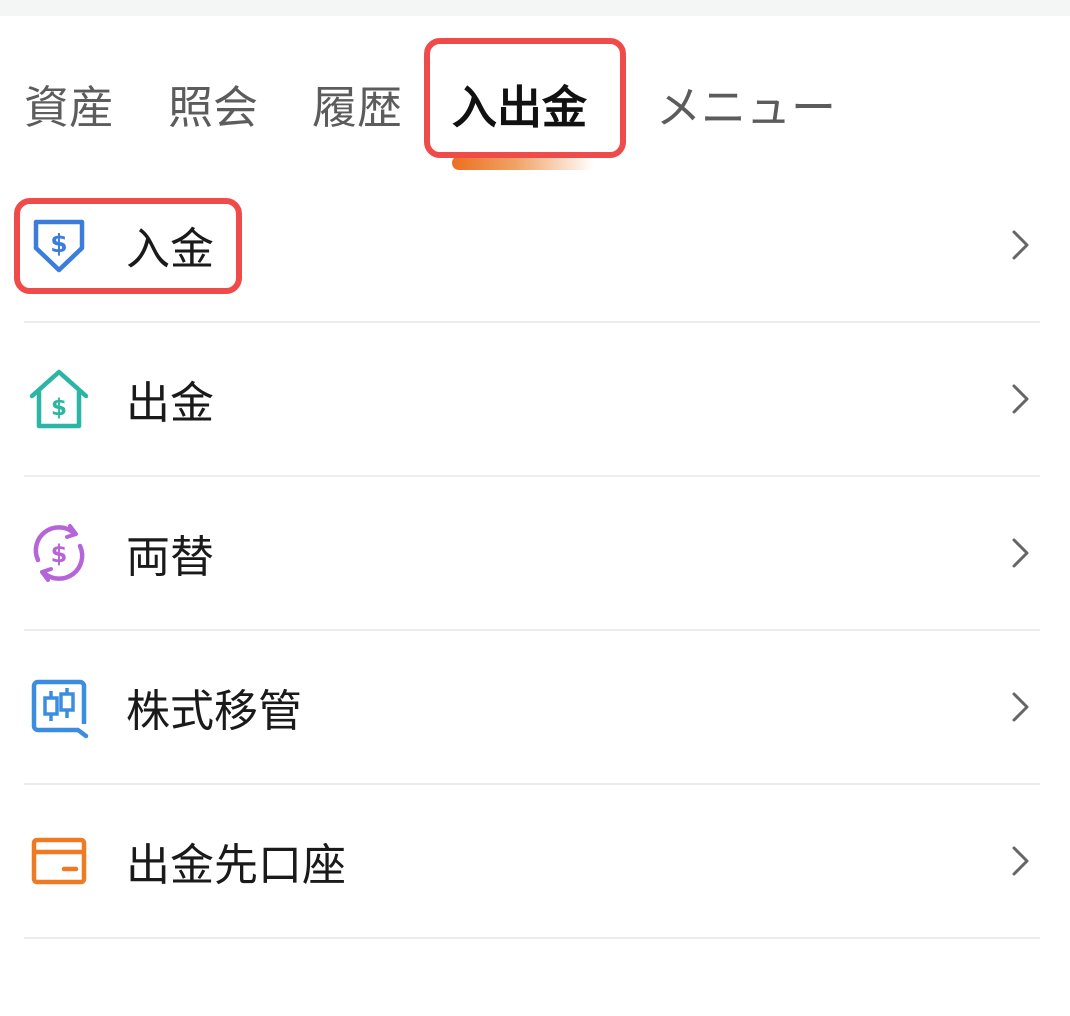 The width and height of the screenshot is (1070, 1016). What do you see at coordinates (170, 557) in the screenshot?
I see `menu-item-label: 両替` at bounding box center [170, 557].